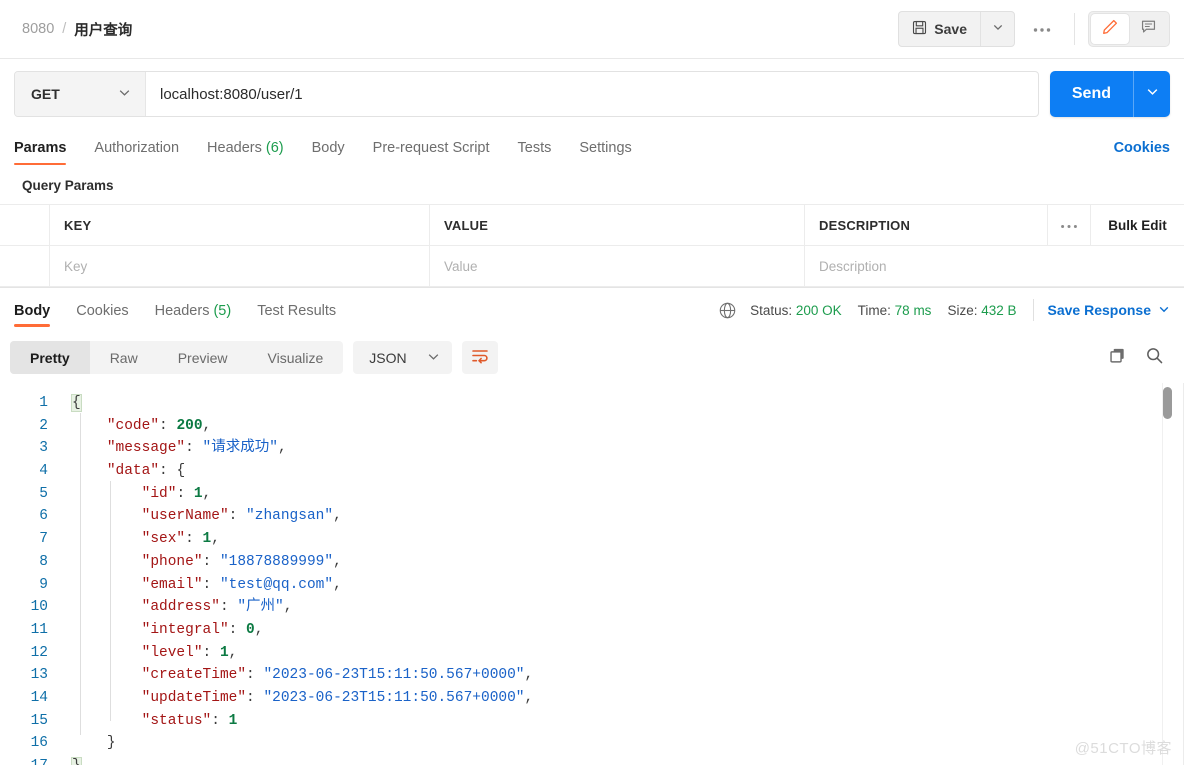  I want to click on request-url-row: GET localhost:8080/user/1 Send, so click(592, 94).